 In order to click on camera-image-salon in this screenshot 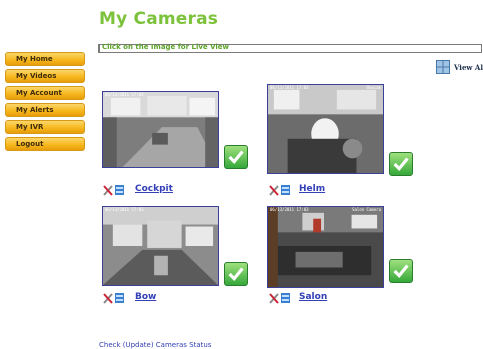, I will do `click(325, 247)`.